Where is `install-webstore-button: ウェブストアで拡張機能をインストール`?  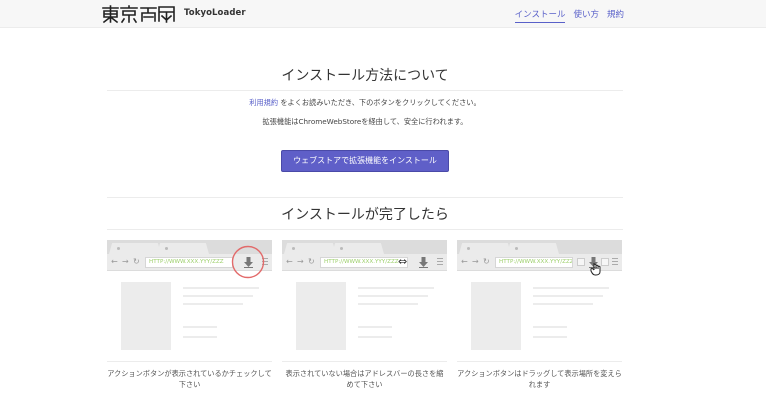
install-webstore-button: ウェブストアで拡張機能をインストール is located at coordinates (365, 161).